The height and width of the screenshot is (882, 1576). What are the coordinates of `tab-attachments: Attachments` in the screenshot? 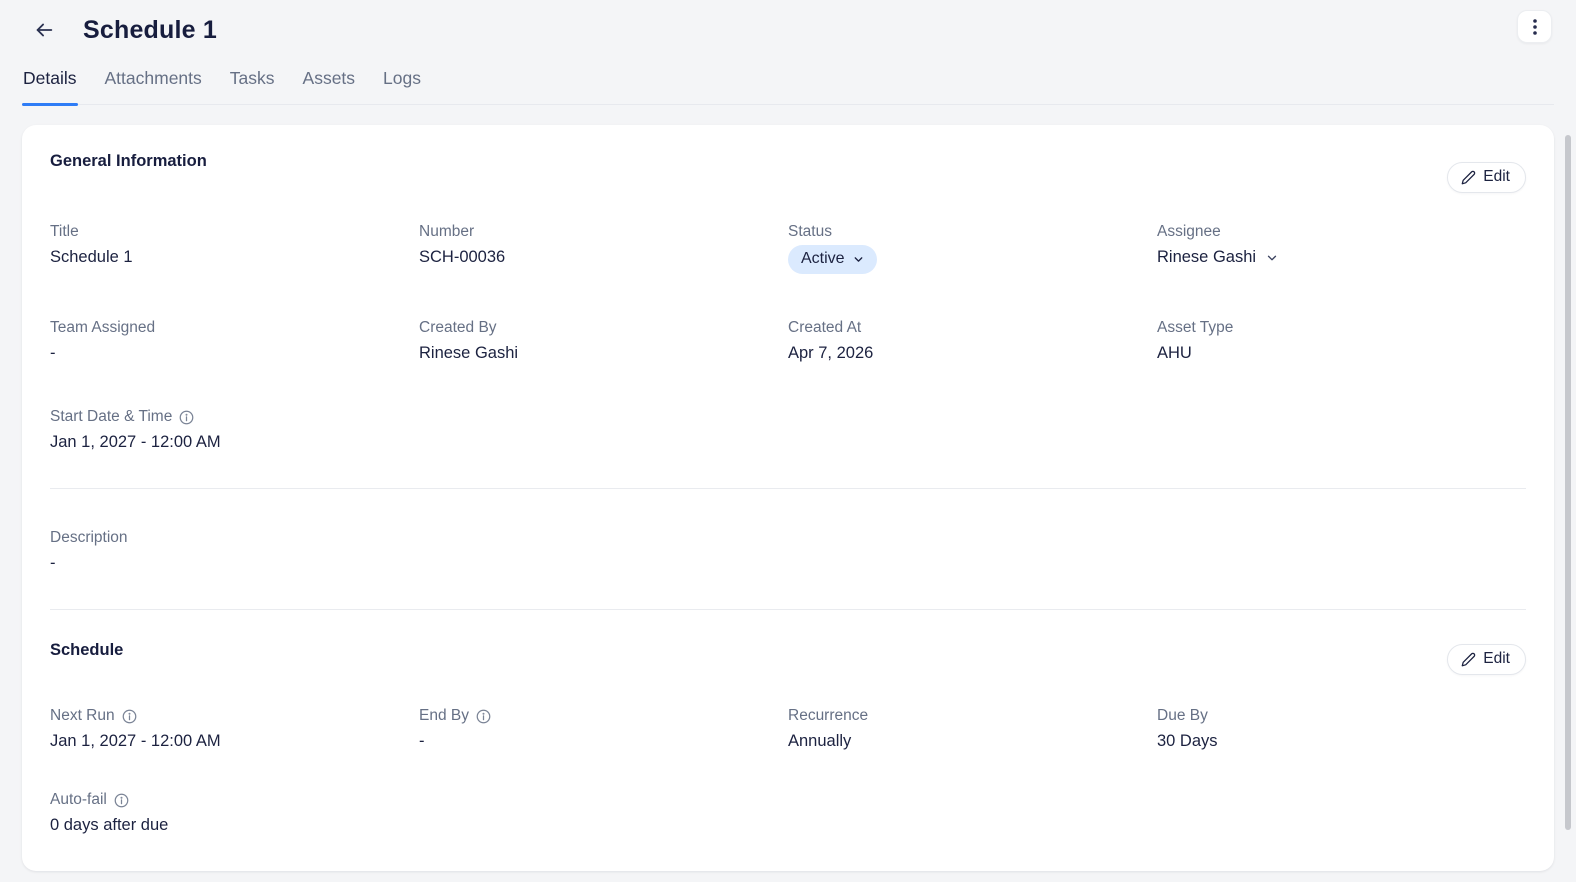 It's located at (153, 83).